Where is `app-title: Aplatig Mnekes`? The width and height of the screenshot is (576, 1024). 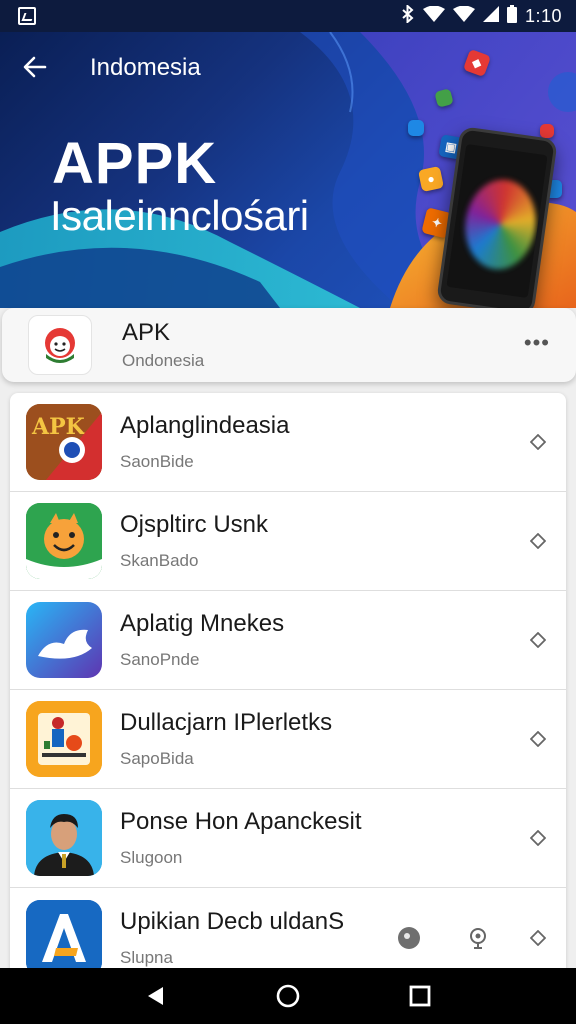 app-title: Aplatig Mnekes is located at coordinates (202, 623).